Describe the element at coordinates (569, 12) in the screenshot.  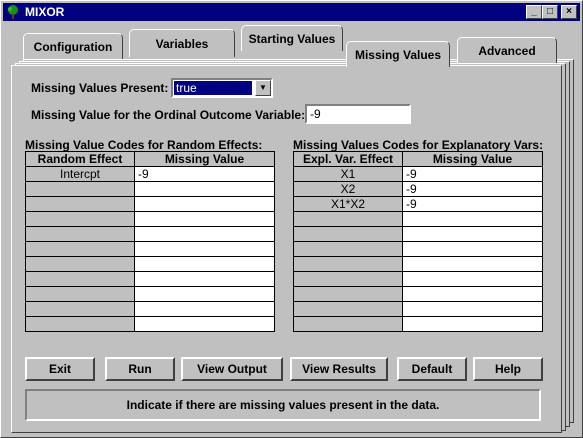
I see `close-button: ×` at that location.